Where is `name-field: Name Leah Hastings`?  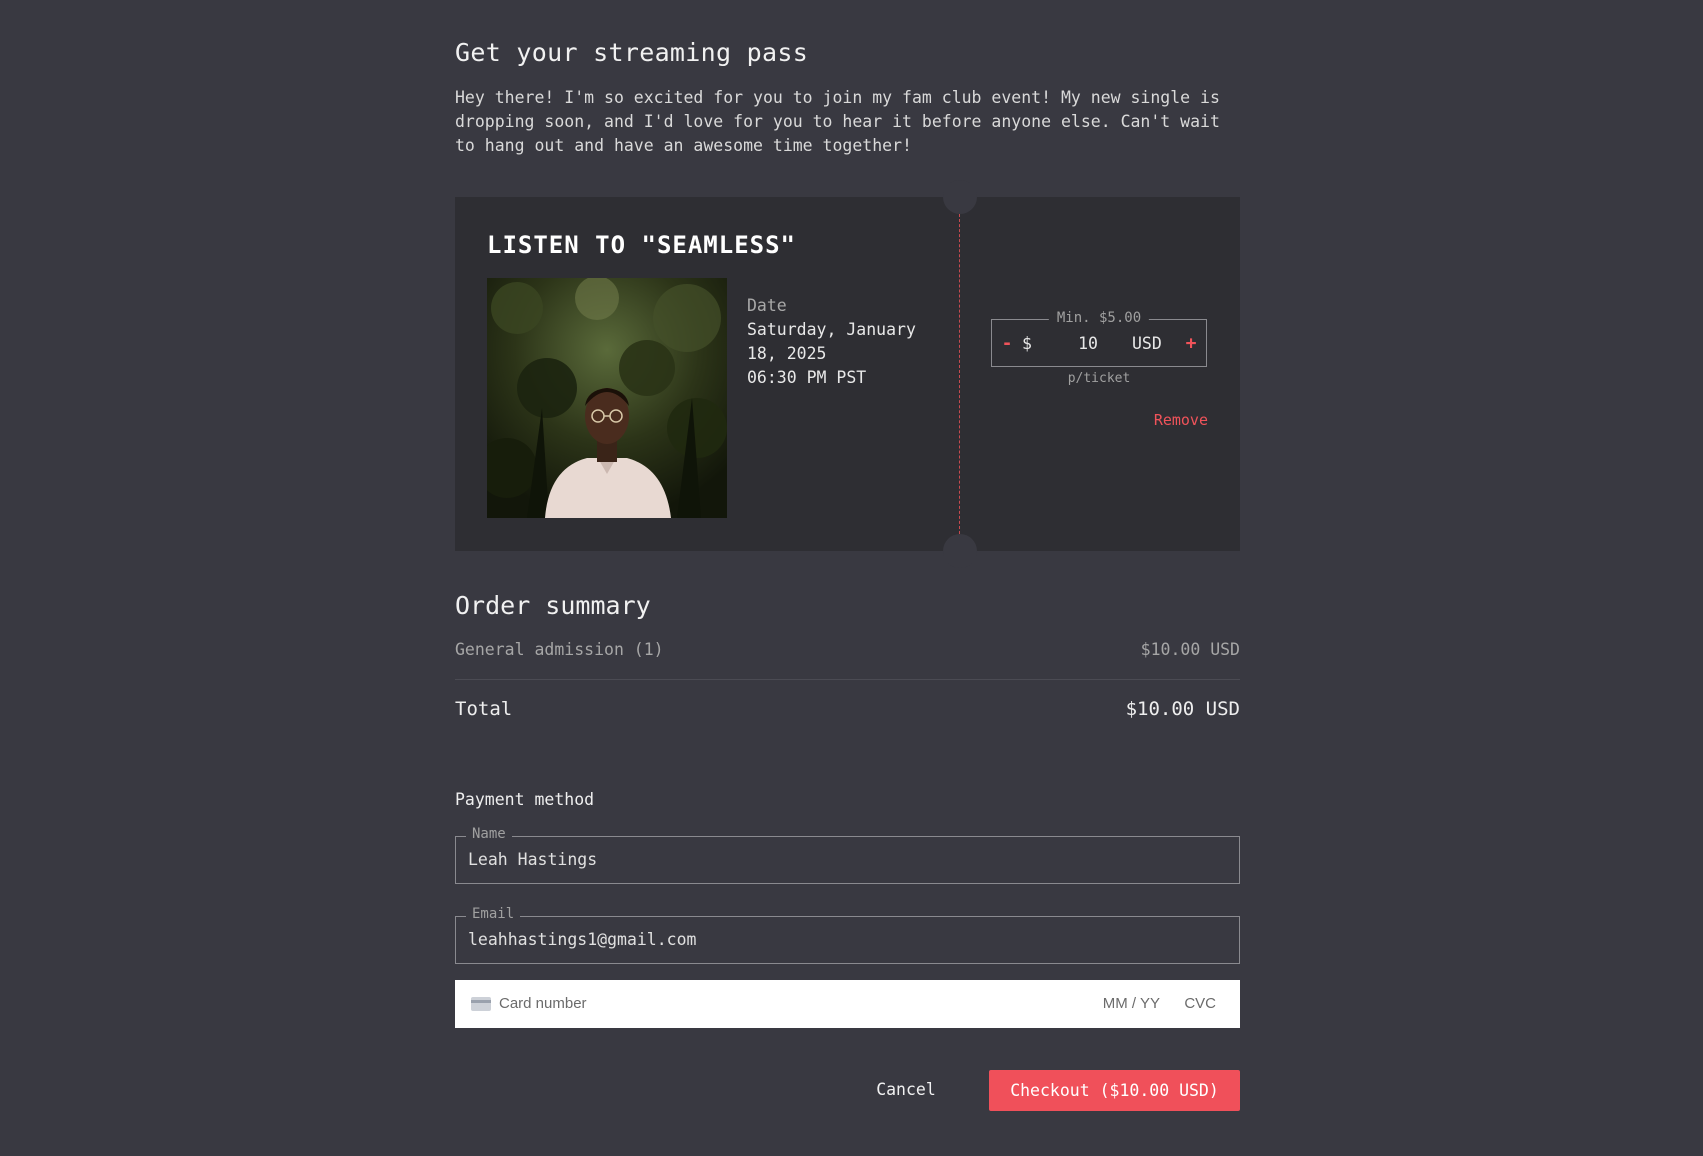
name-field: Name Leah Hastings is located at coordinates (847, 855).